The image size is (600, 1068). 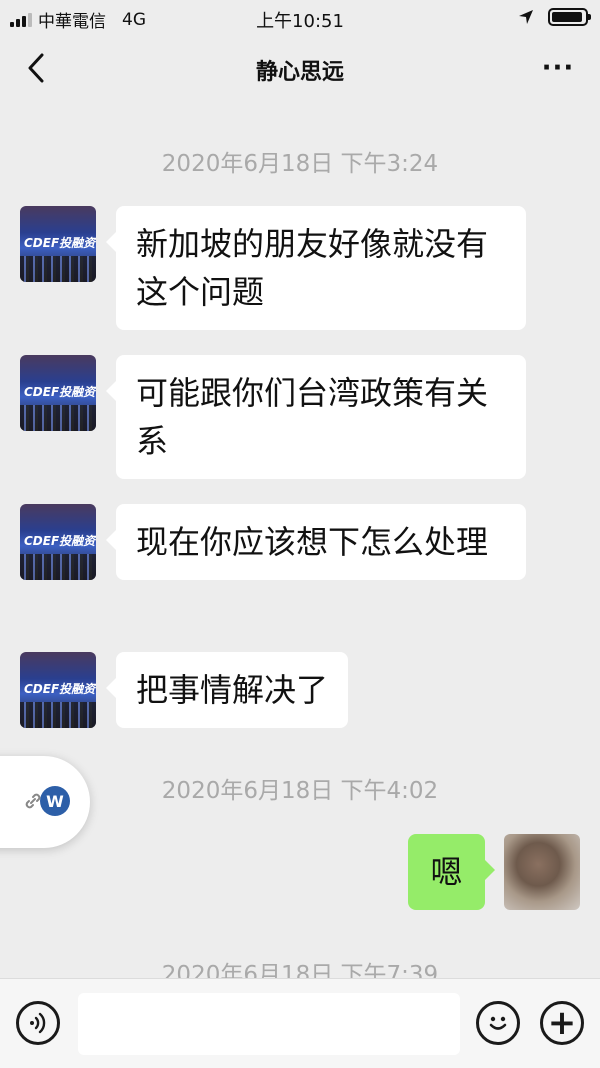 I want to click on battery-level, so click(x=567, y=17).